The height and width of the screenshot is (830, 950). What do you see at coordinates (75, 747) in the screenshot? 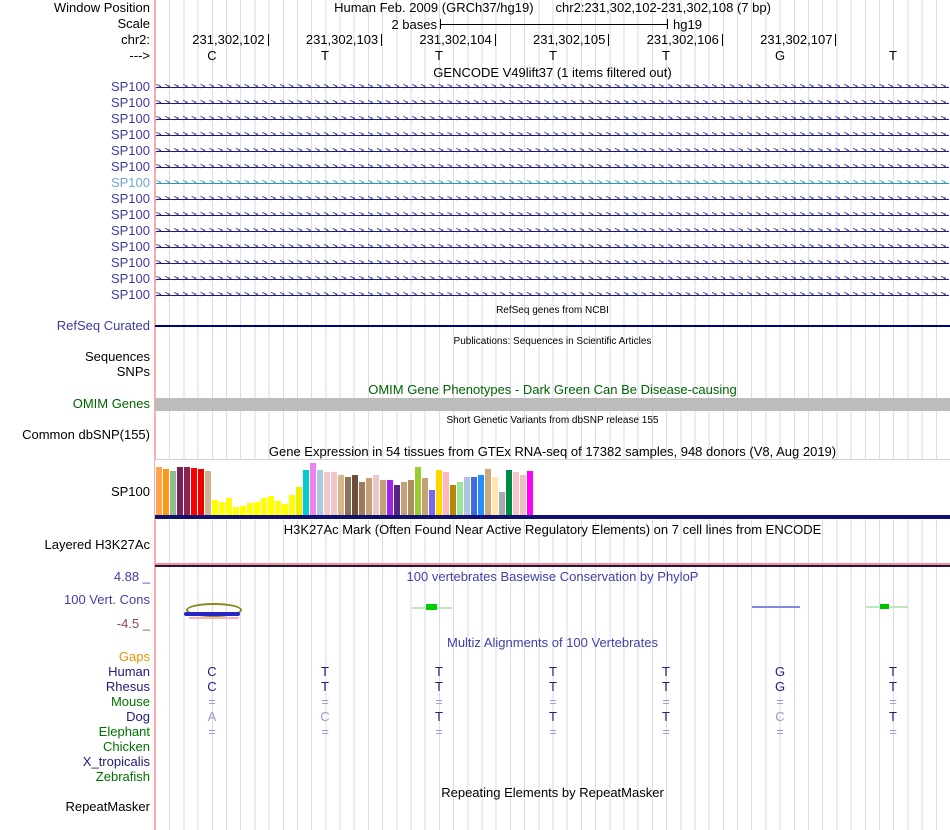
I see `track-label-species-chicken: Chicken` at bounding box center [75, 747].